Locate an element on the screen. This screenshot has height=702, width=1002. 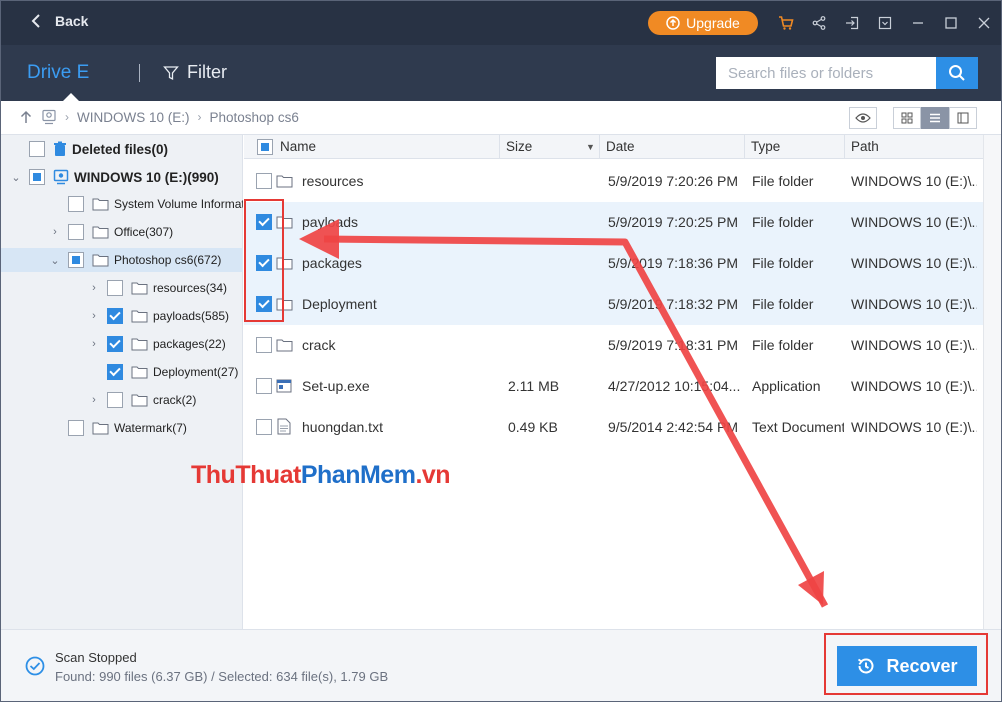
tree-node-label: System Volume Information is located at coordinates (178, 204).